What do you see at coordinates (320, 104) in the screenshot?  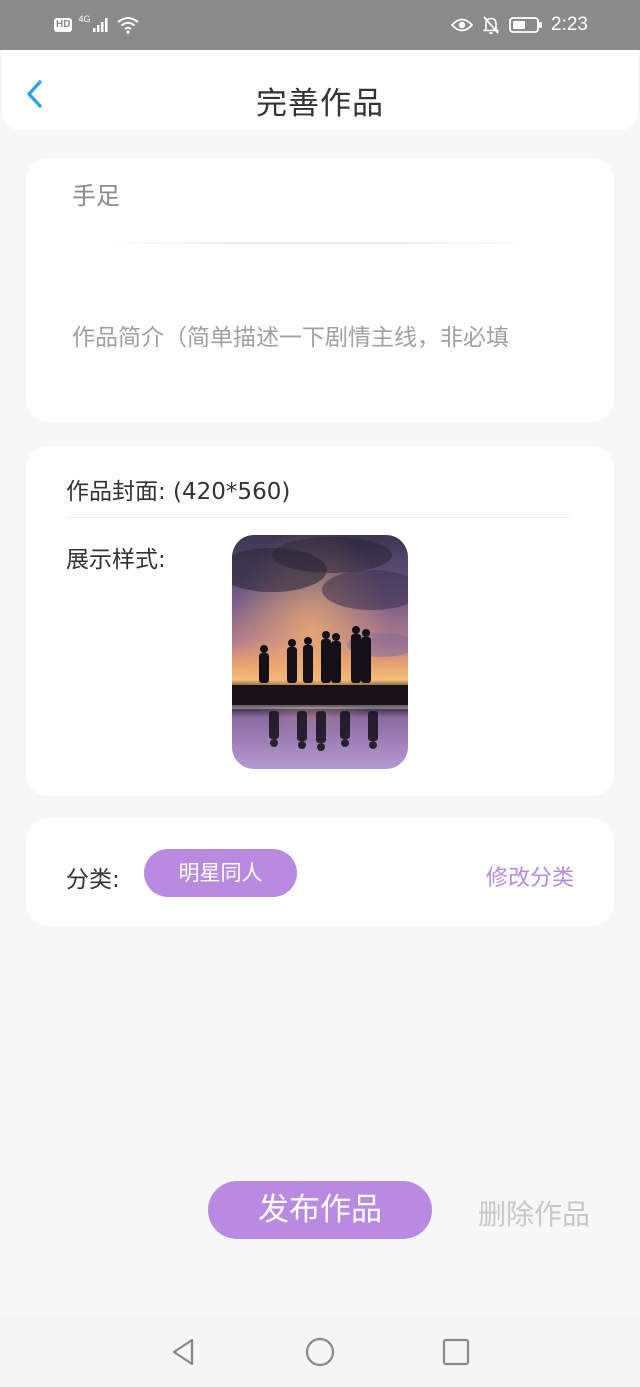 I see `page-title: 完善作品` at bounding box center [320, 104].